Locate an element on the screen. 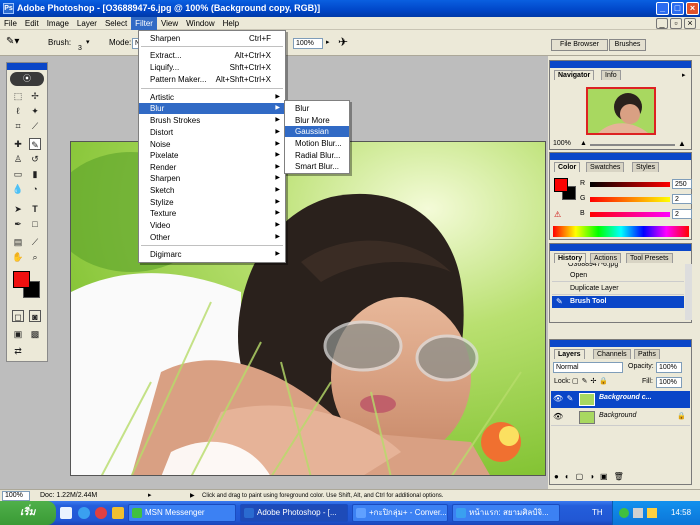 The image size is (700, 525). g-input: 2 is located at coordinates (682, 199).